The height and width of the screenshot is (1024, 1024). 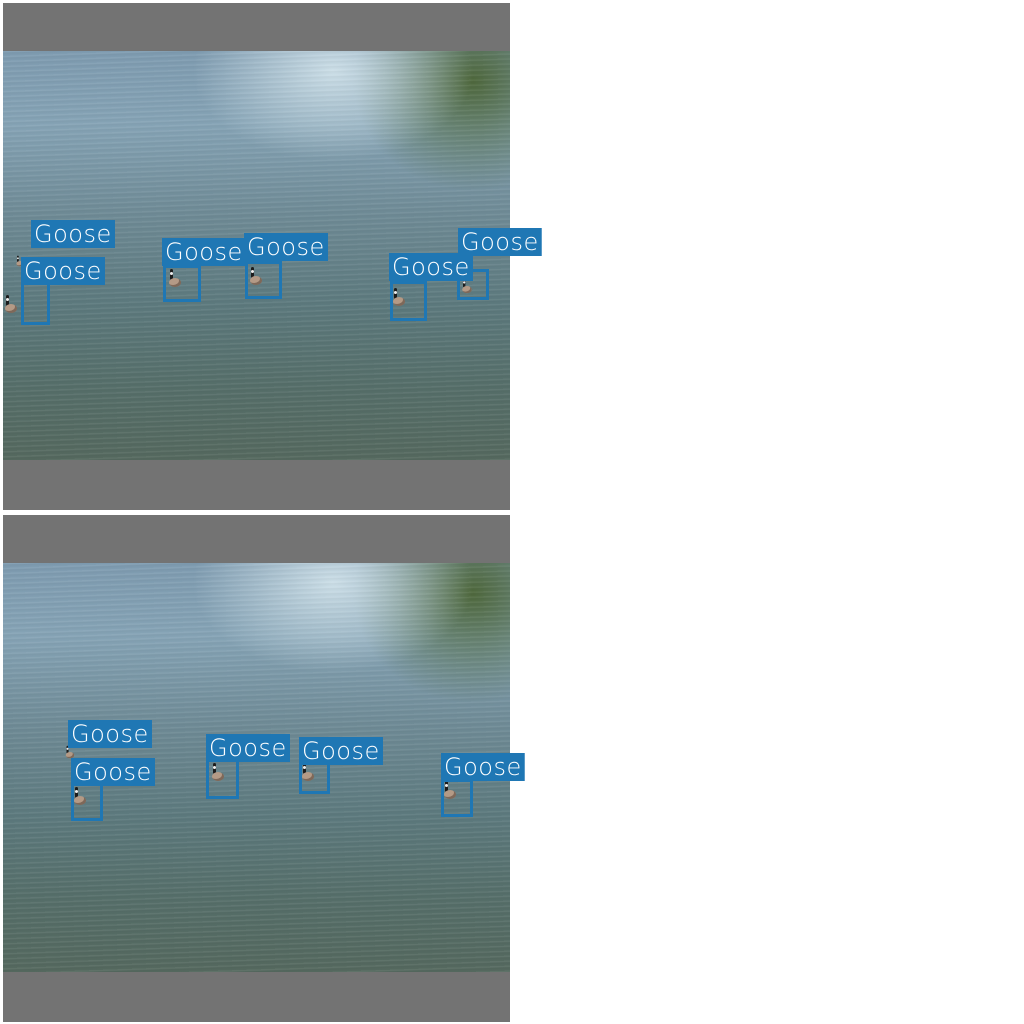 What do you see at coordinates (11, 304) in the screenshot?
I see `goose` at bounding box center [11, 304].